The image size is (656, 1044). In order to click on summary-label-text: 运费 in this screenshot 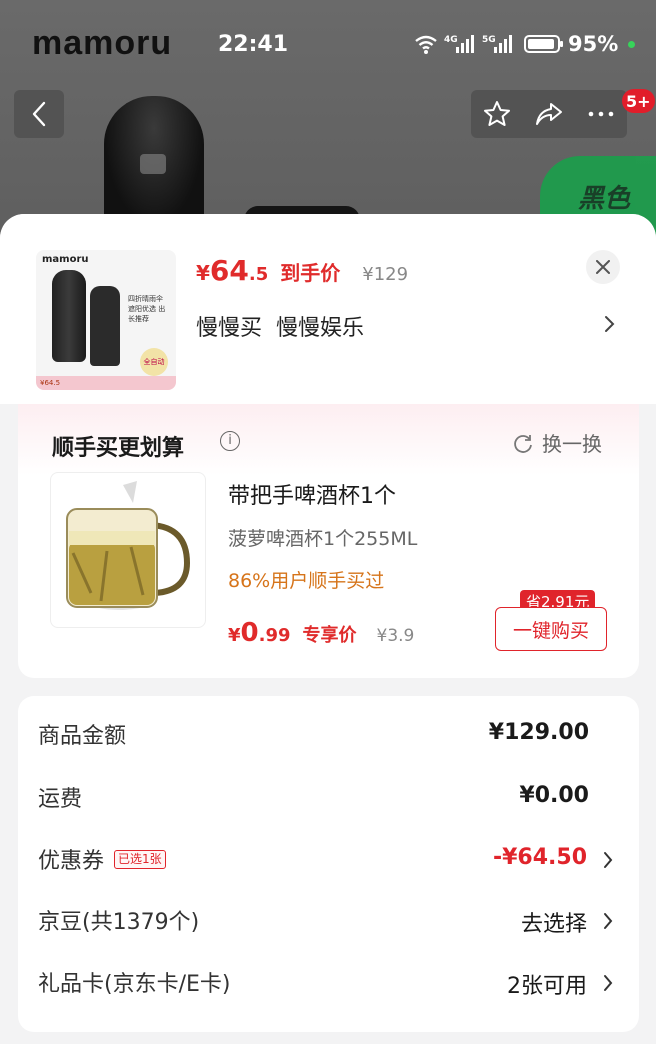, I will do `click(60, 799)`.